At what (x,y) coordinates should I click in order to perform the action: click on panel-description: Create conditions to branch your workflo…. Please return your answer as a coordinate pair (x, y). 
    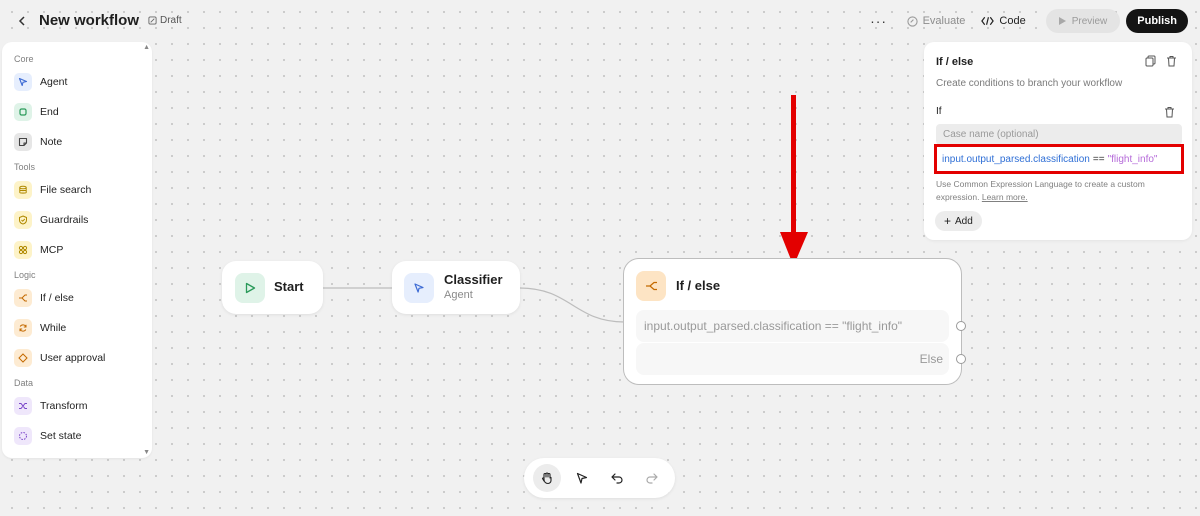
    Looking at the image, I should click on (1029, 83).